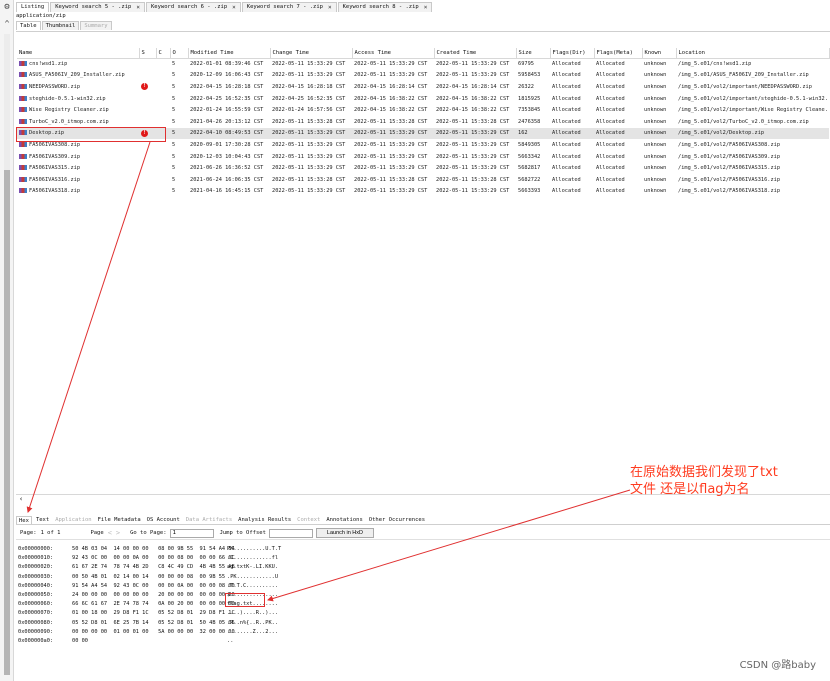  Describe the element at coordinates (119, 520) in the screenshot. I see `tab-file-metadata: File Metadata` at that location.